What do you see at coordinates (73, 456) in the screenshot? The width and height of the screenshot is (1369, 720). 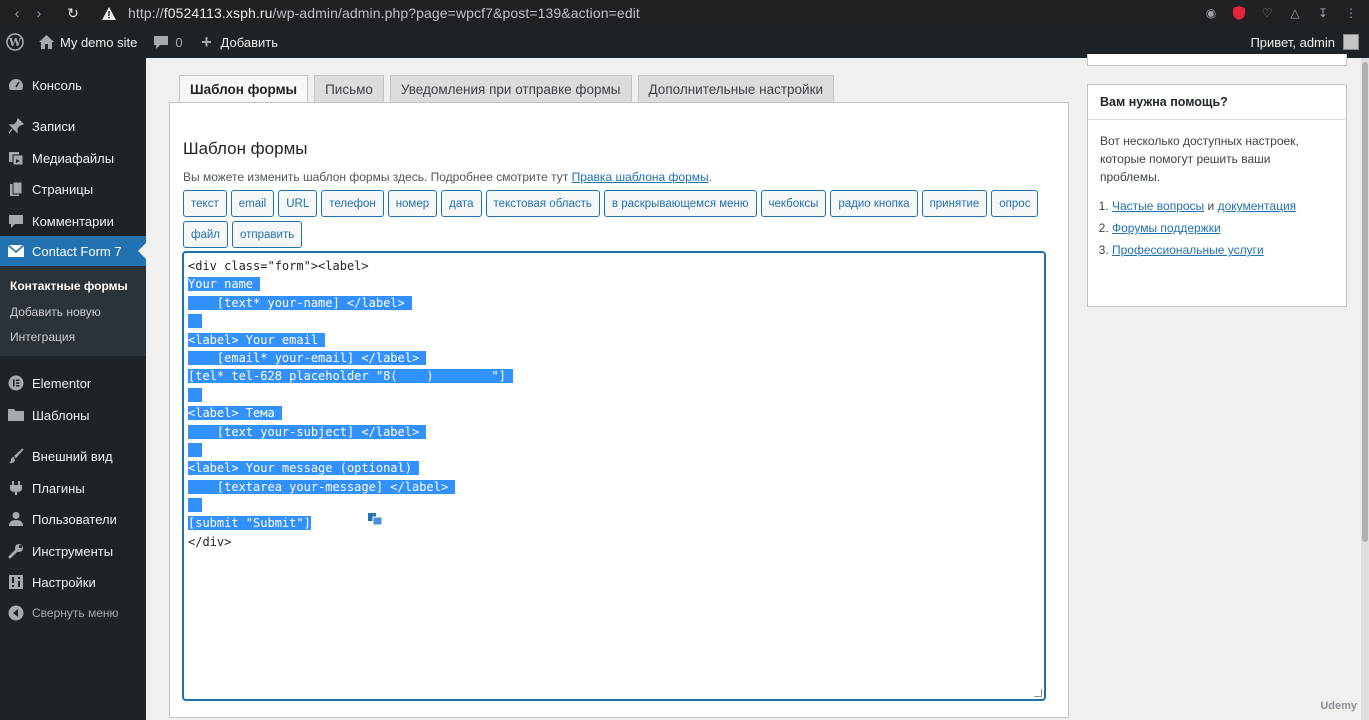 I see `menu-appearance: Внешний вид` at bounding box center [73, 456].